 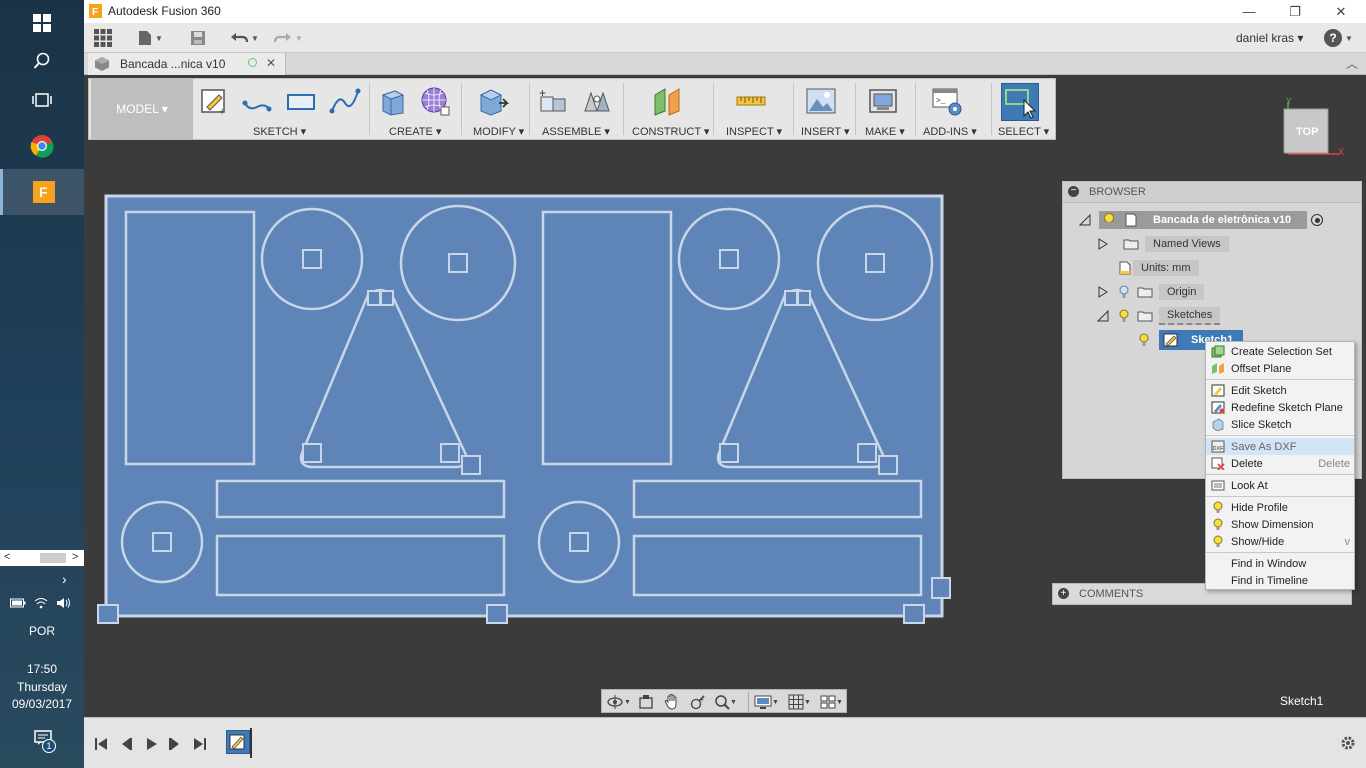 What do you see at coordinates (670, 131) in the screenshot?
I see `construct-menu: CONSTRUCT ▾` at bounding box center [670, 131].